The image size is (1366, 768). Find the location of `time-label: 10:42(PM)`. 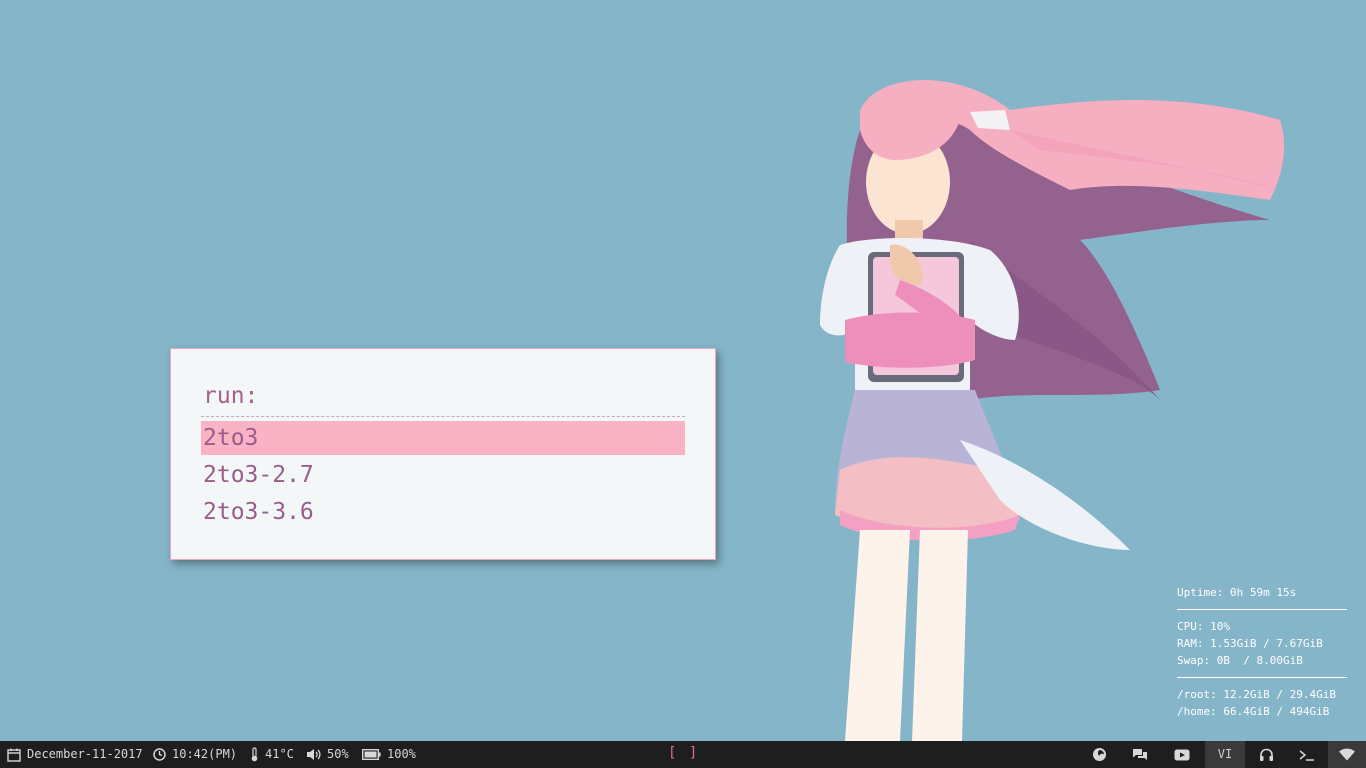

time-label: 10:42(PM) is located at coordinates (205, 754).